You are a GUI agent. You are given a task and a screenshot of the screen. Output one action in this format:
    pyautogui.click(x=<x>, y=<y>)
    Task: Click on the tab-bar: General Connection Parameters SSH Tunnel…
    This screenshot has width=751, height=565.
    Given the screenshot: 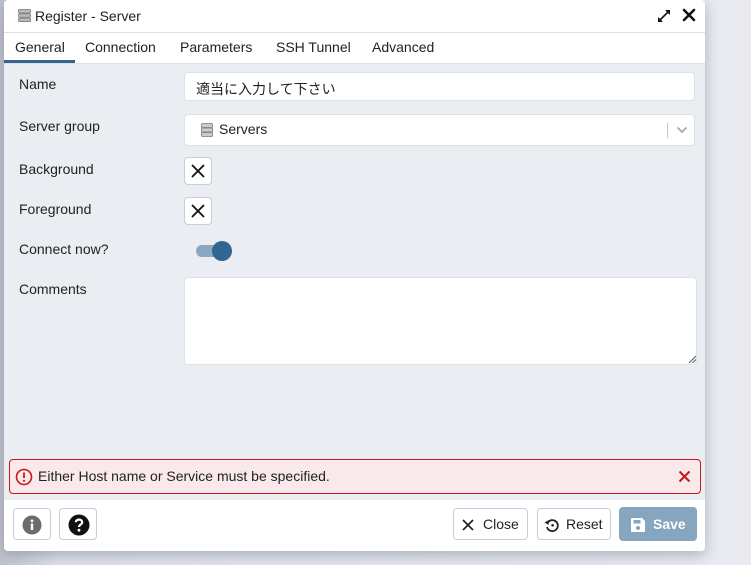 What is the action you would take?
    pyautogui.click(x=354, y=48)
    